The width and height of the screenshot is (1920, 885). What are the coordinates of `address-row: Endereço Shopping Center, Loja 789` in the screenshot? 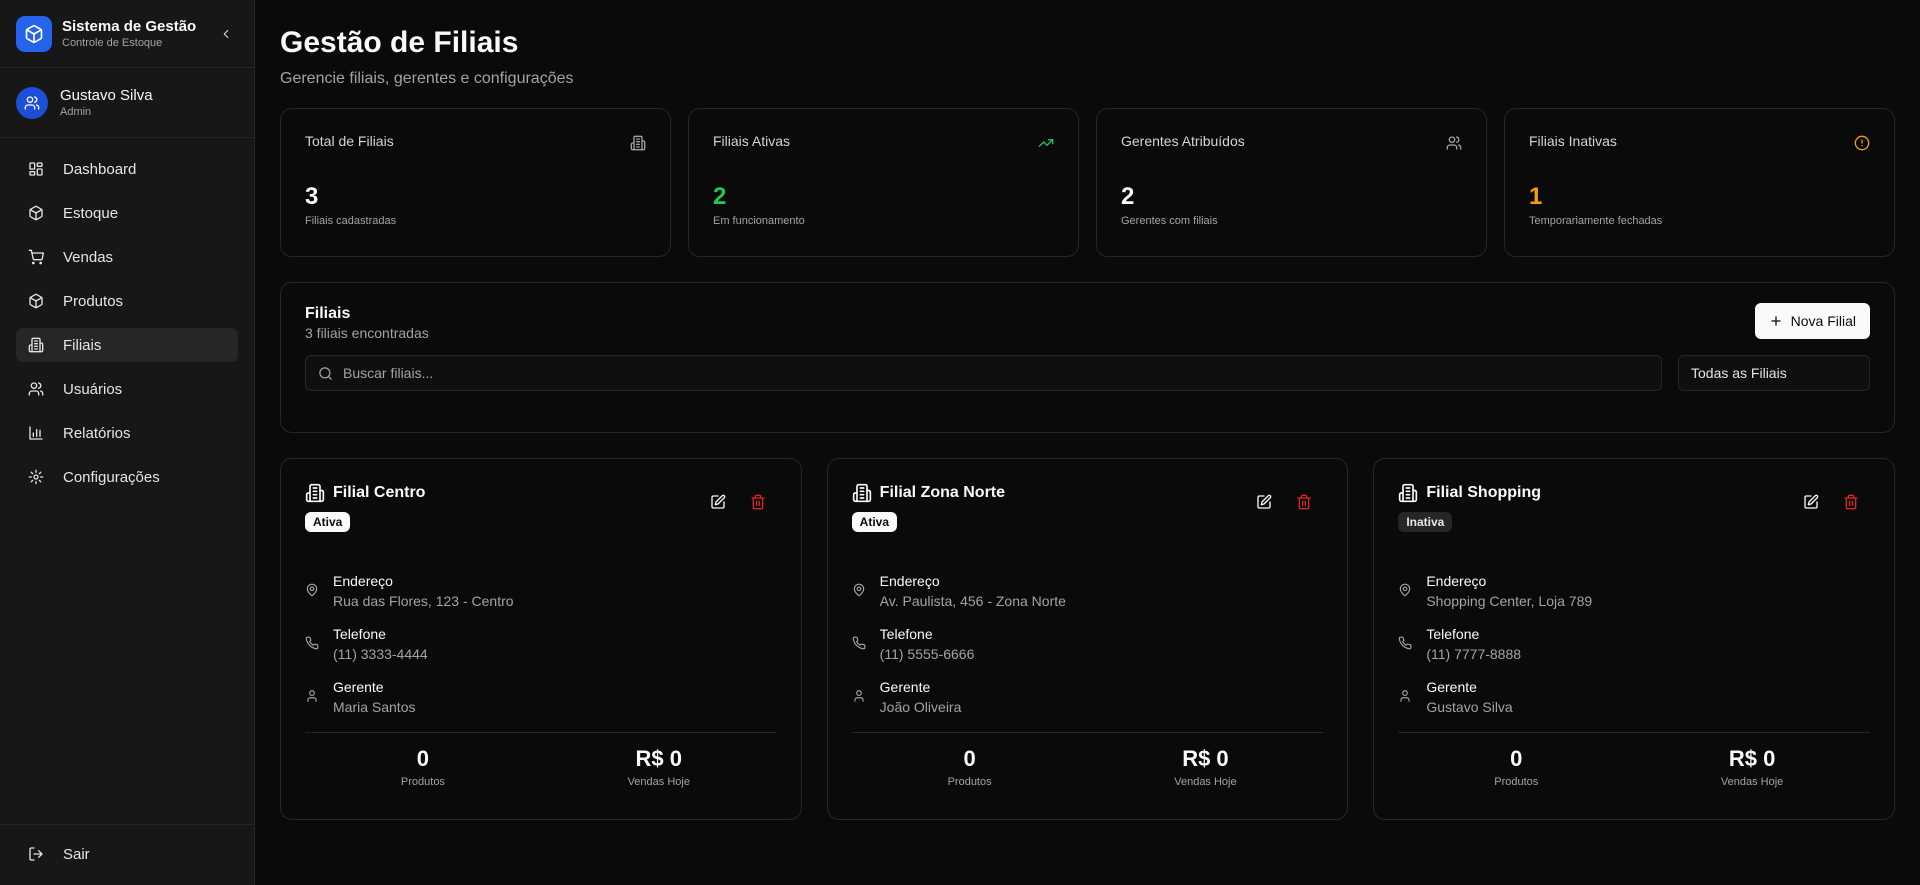 It's located at (1634, 591).